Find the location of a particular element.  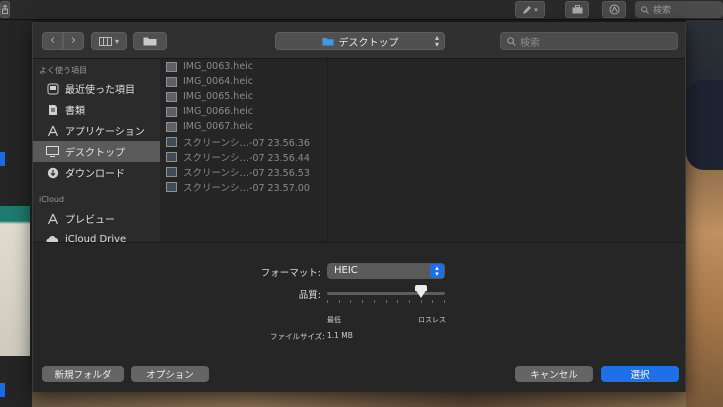

pen-icon is located at coordinates (527, 9).